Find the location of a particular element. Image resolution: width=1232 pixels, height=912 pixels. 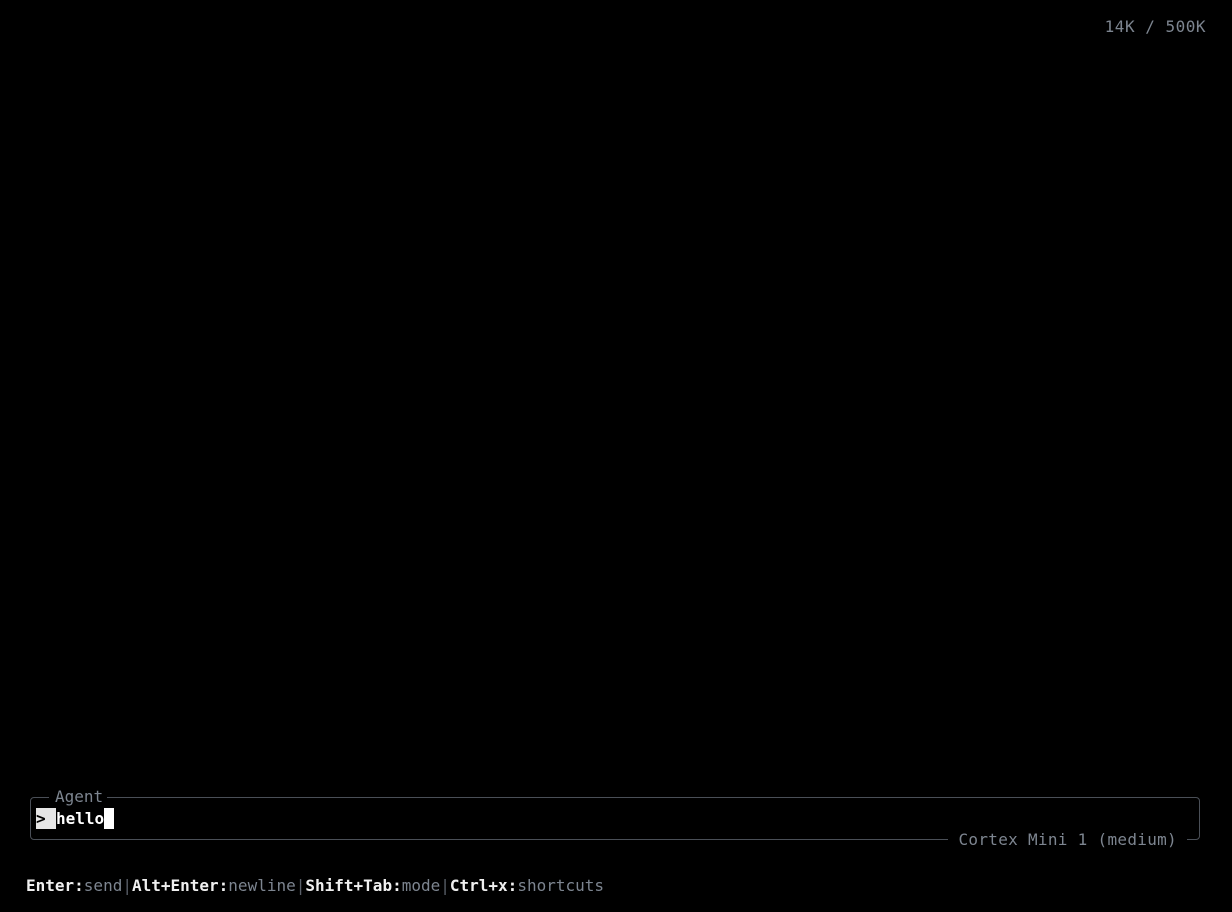

agent-input-panel: Agent > hello Cortex Mini 1 (medium) is located at coordinates (615, 819).